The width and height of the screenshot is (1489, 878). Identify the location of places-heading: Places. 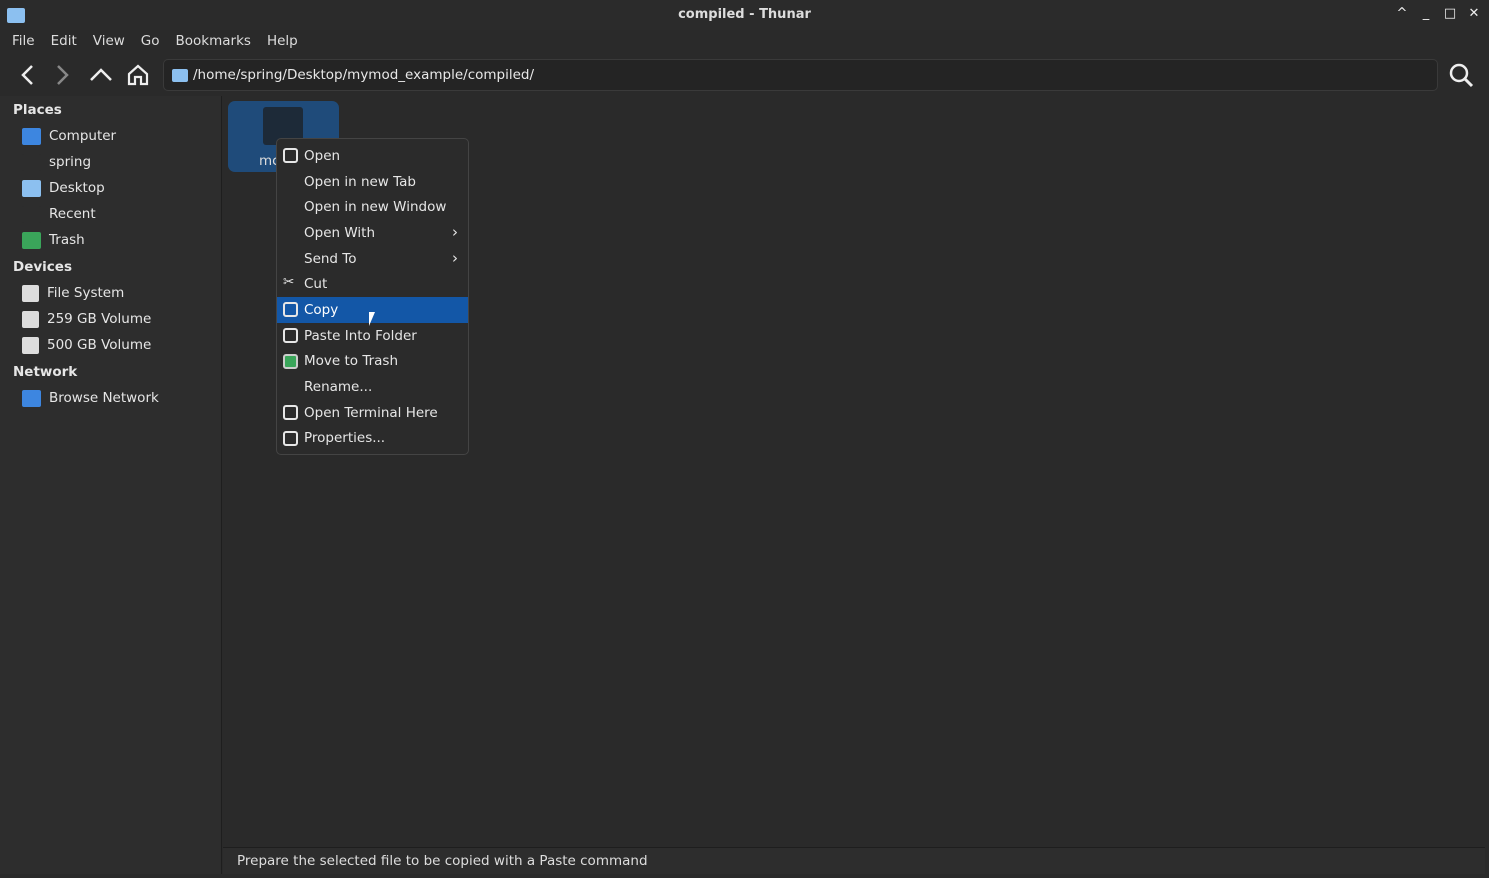
(37, 110).